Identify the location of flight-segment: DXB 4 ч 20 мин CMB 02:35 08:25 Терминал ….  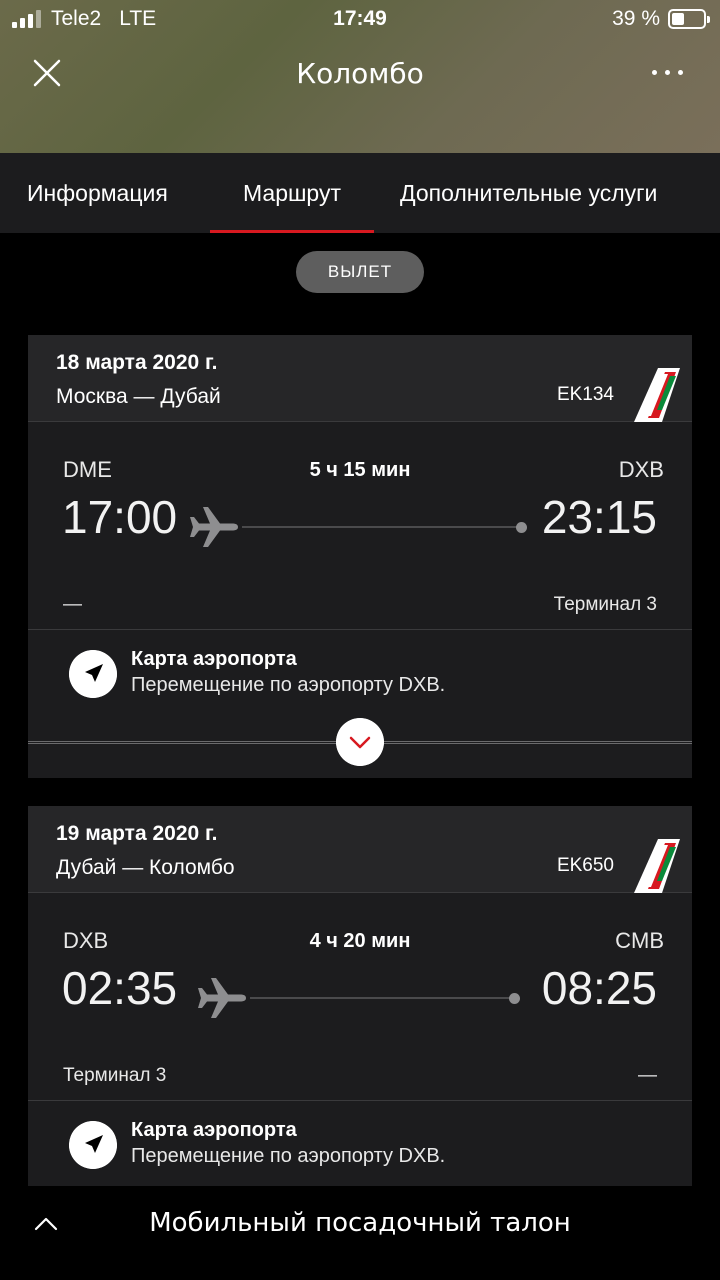
(360, 997).